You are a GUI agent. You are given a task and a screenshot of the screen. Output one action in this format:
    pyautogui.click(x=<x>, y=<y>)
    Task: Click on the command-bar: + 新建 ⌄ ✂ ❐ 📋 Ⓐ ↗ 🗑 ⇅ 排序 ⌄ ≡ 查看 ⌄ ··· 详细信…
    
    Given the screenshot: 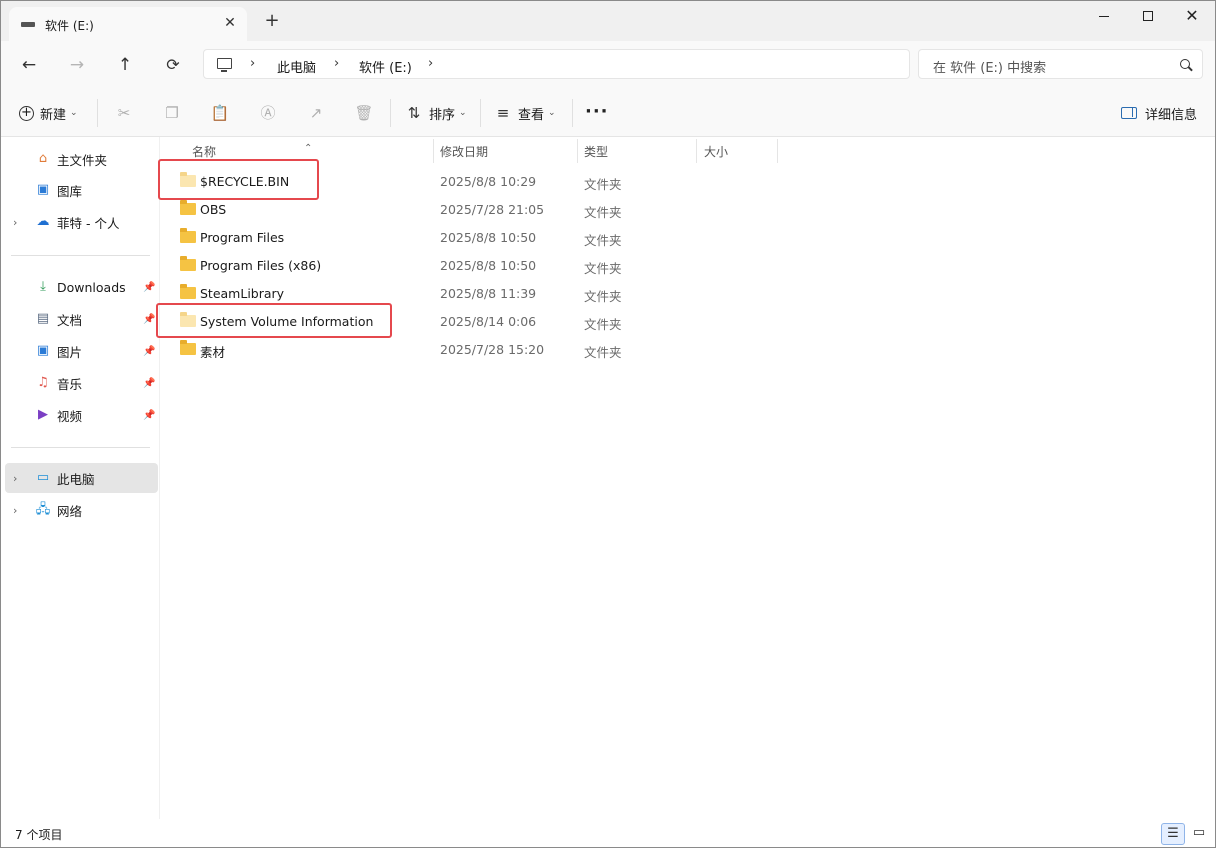 What is the action you would take?
    pyautogui.click(x=608, y=113)
    